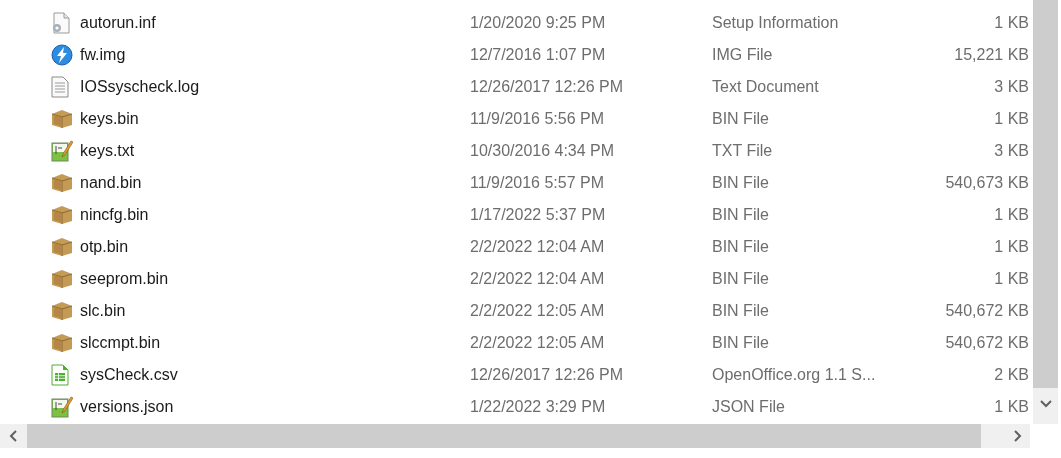  Describe the element at coordinates (1045, 404) in the screenshot. I see `chevron-down-icon` at that location.